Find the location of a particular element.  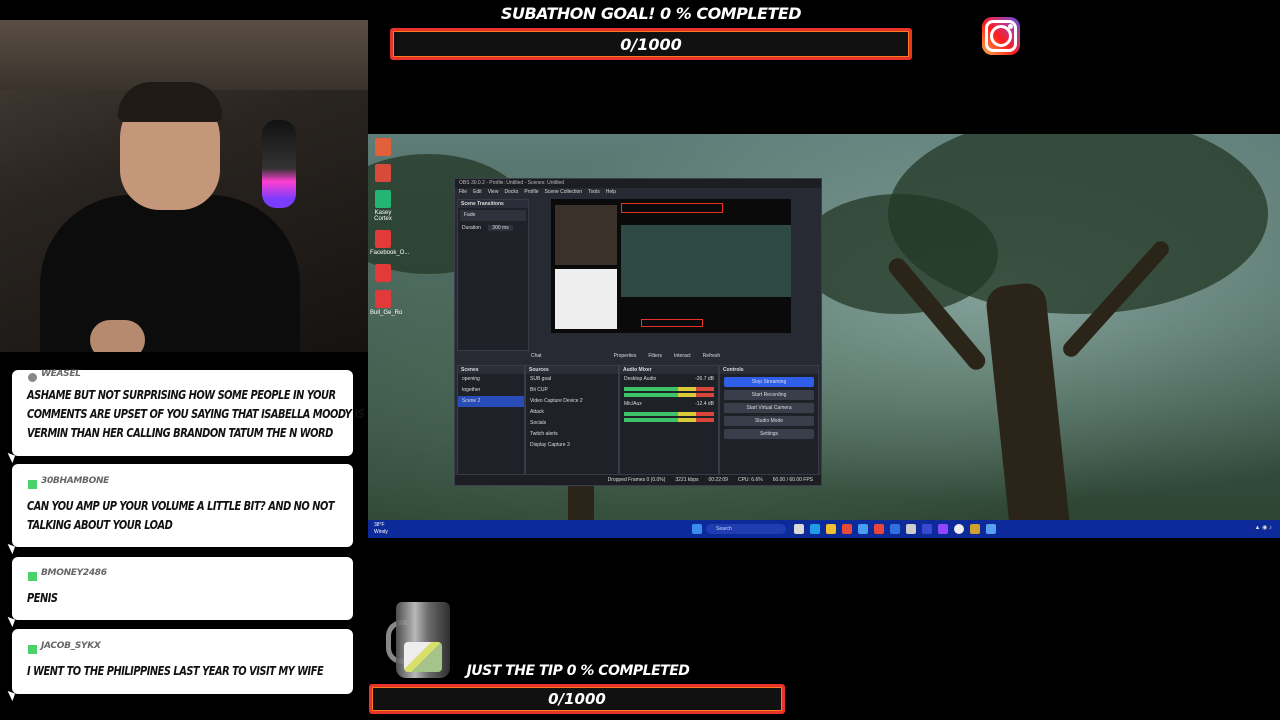

source-item: Bit CUP is located at coordinates (572, 390).